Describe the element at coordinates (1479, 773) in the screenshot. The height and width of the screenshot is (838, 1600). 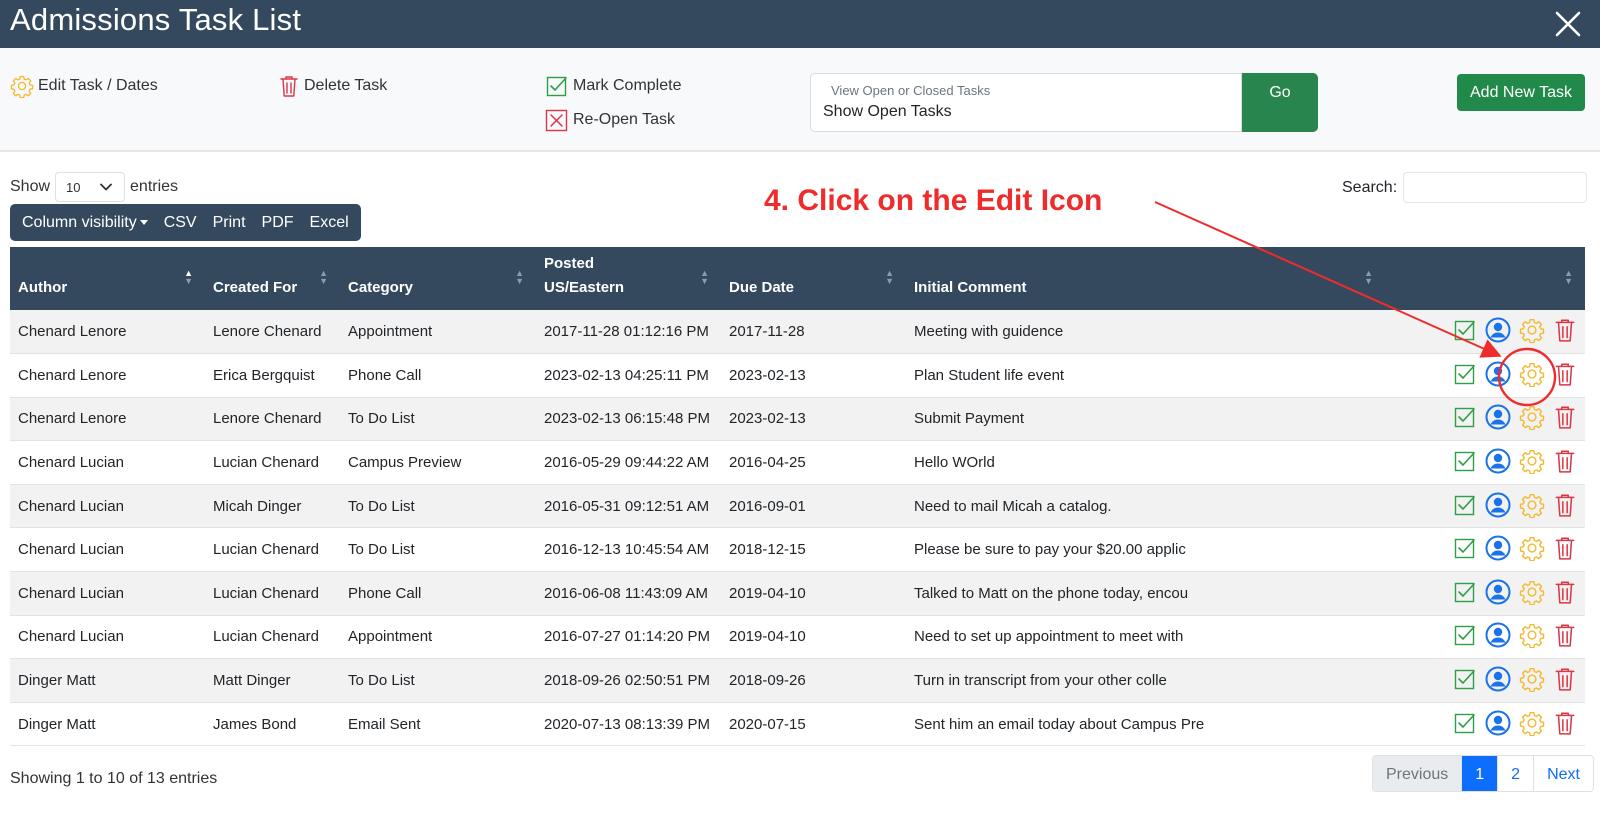
I see `page-1-button: 1` at that location.